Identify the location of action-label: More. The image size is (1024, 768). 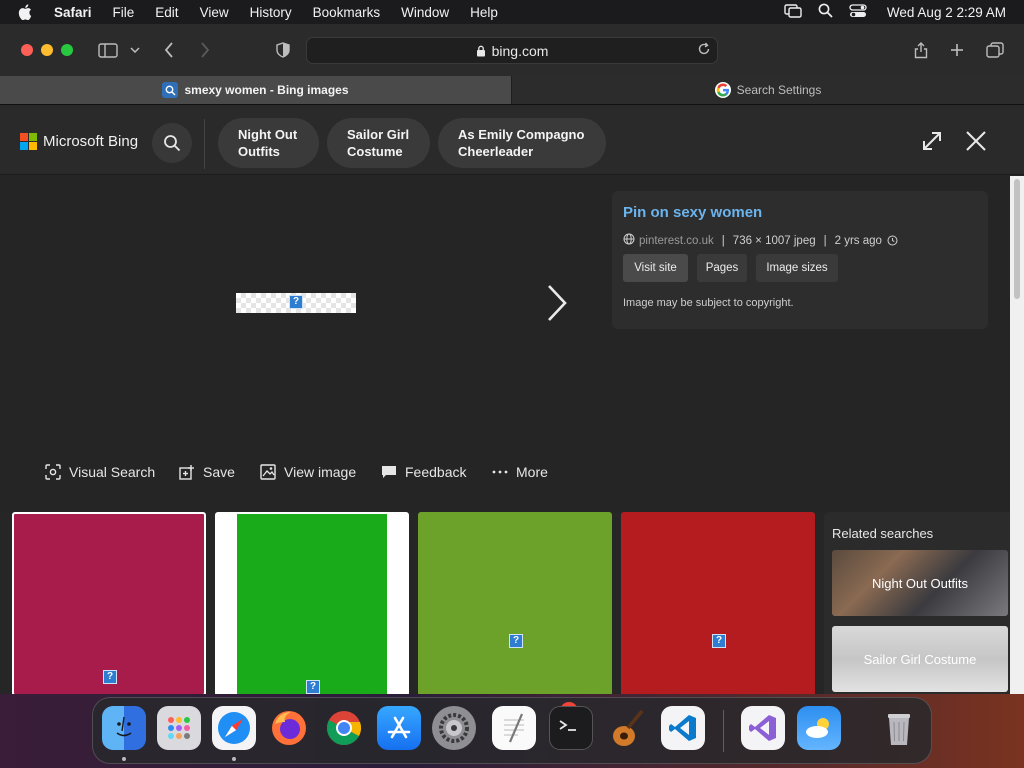
(532, 472).